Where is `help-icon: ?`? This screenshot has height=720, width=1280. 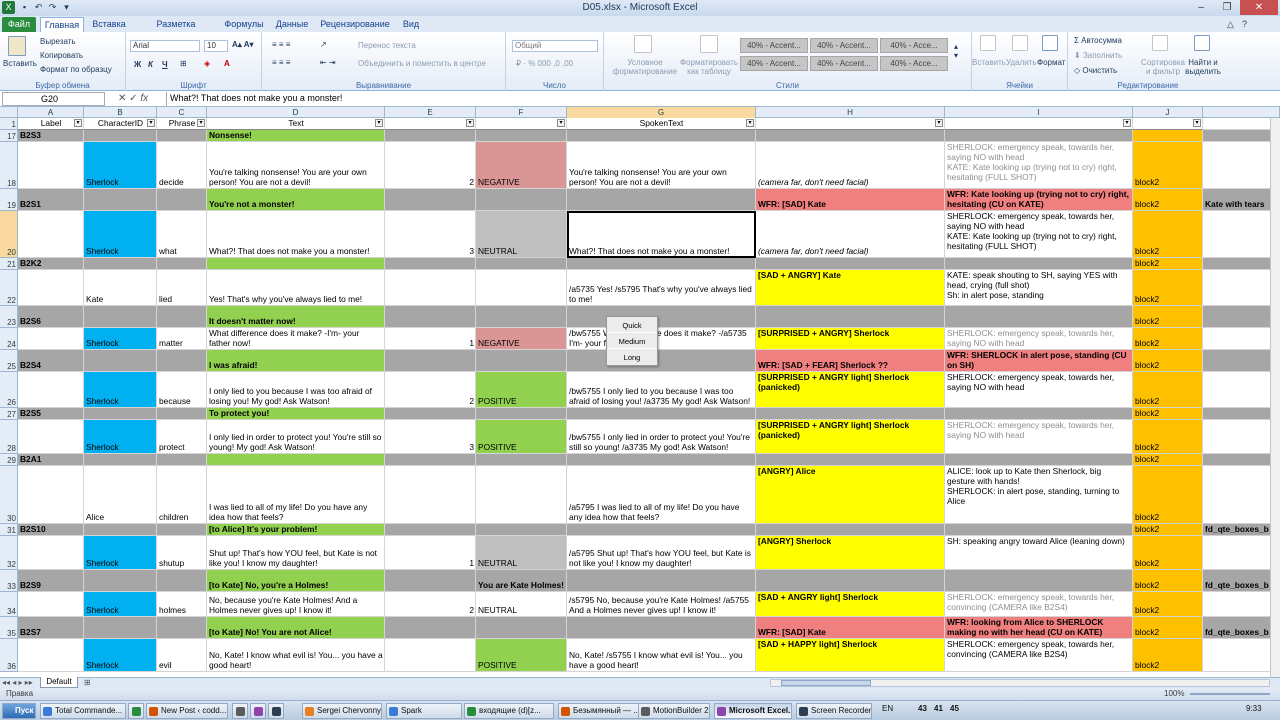
help-icon: ? is located at coordinates (1244, 24).